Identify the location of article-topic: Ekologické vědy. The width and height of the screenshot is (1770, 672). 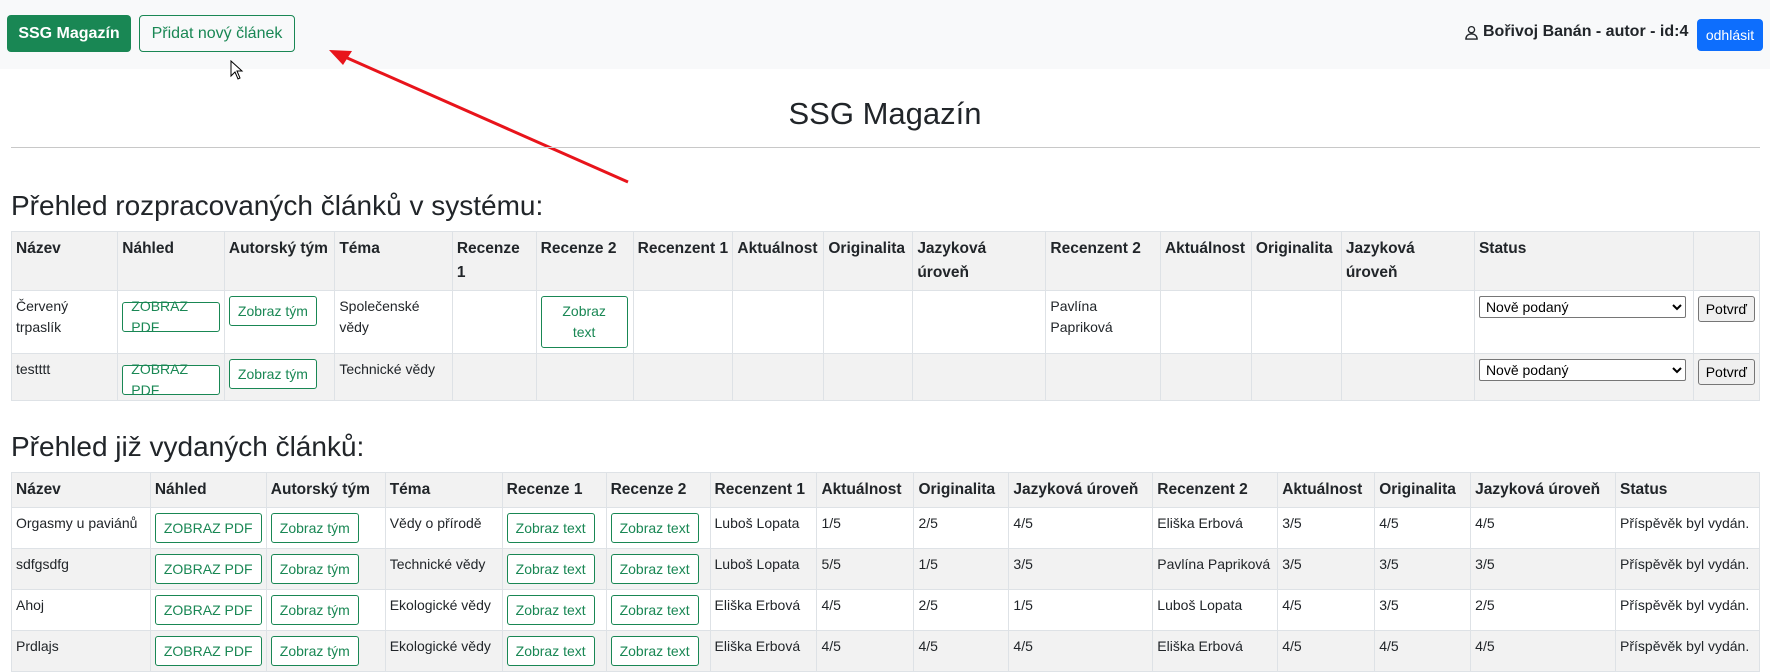
(443, 651).